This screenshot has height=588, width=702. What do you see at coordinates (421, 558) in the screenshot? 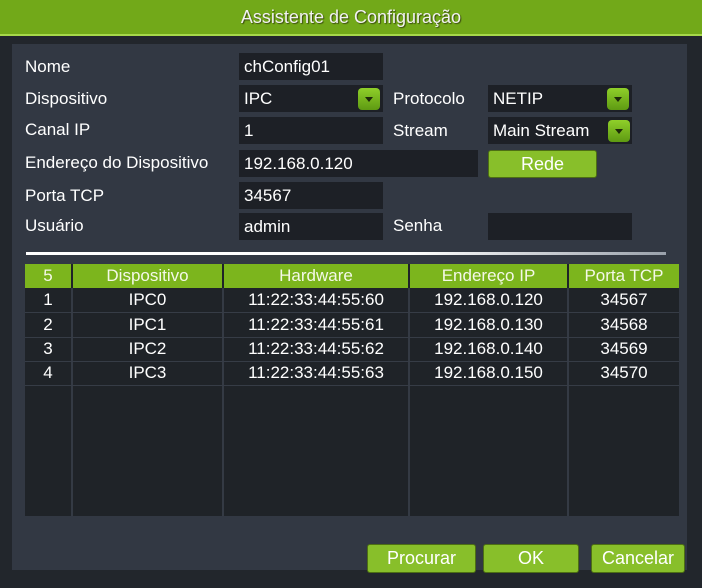
I see `procurar-button: Procurar` at bounding box center [421, 558].